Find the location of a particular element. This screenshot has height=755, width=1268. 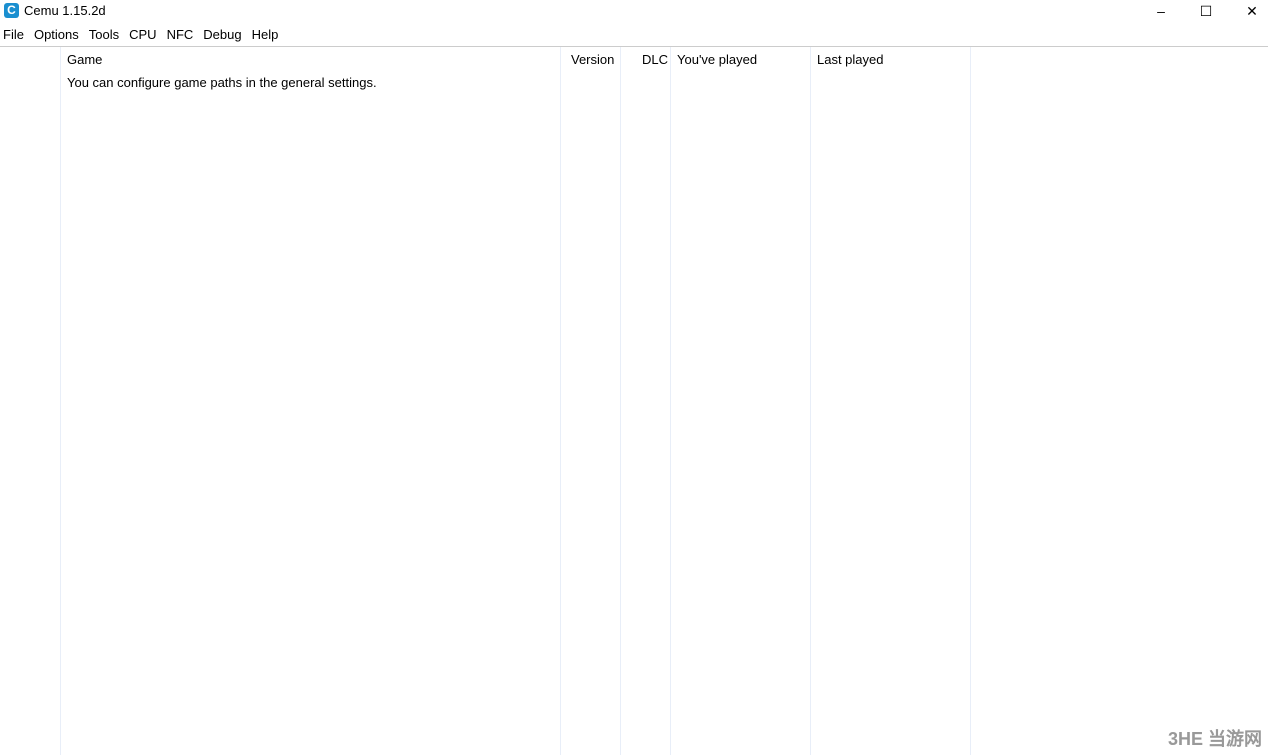

title-bar: C Cemu 1.15.2d – ☐ ✕ is located at coordinates (634, 11).